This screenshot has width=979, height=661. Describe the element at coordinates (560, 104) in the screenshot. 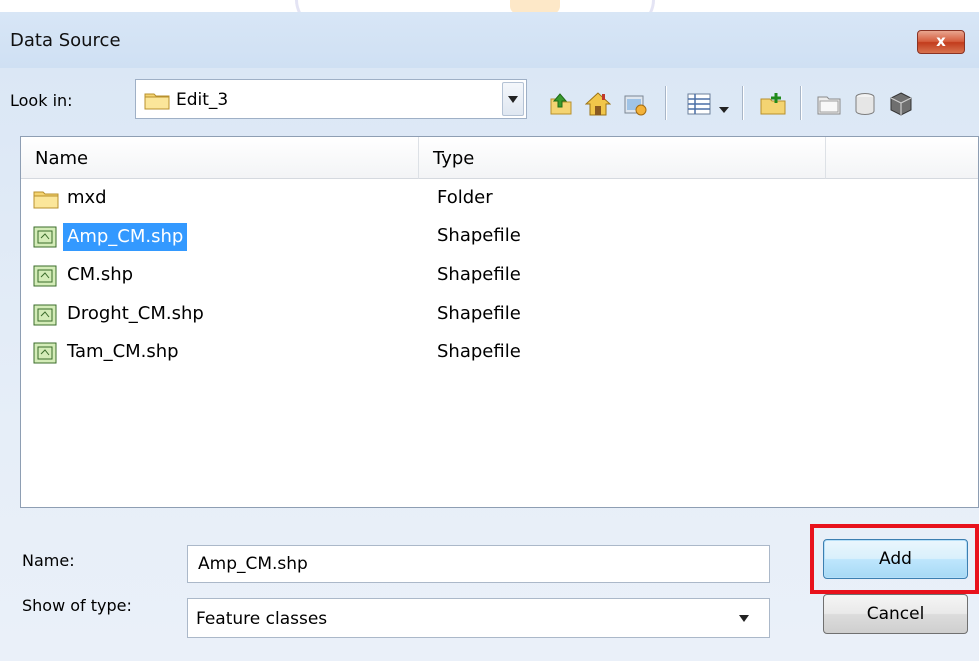

I see `up-one-level-icon` at that location.